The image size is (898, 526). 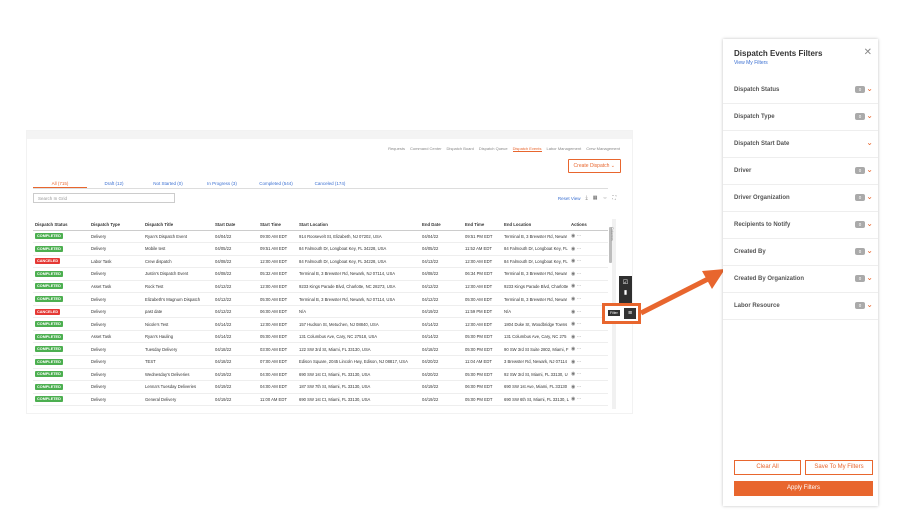 I want to click on filter-section: Recipients to Notify 0 ⌄, so click(x=800, y=225).